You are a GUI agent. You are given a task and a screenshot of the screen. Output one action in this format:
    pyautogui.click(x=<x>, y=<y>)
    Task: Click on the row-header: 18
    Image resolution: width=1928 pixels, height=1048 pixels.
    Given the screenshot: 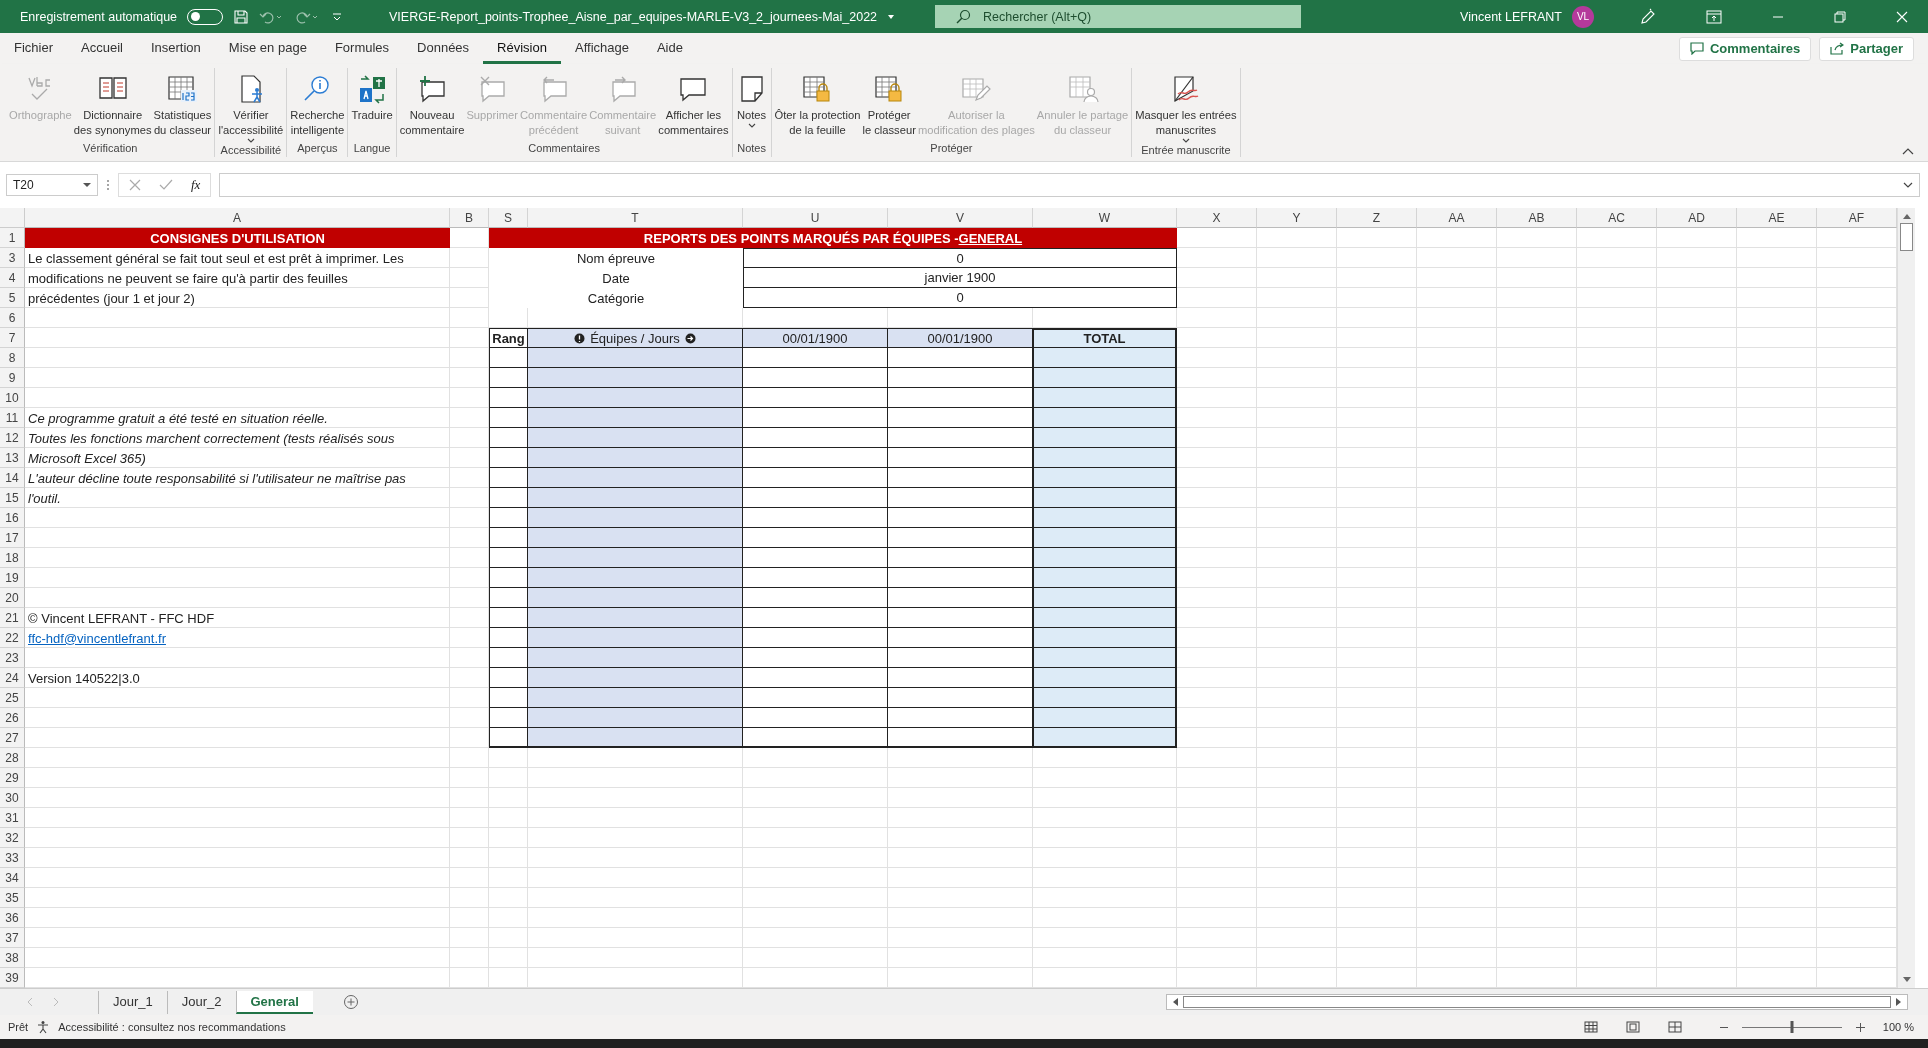 What is the action you would take?
    pyautogui.click(x=12, y=558)
    